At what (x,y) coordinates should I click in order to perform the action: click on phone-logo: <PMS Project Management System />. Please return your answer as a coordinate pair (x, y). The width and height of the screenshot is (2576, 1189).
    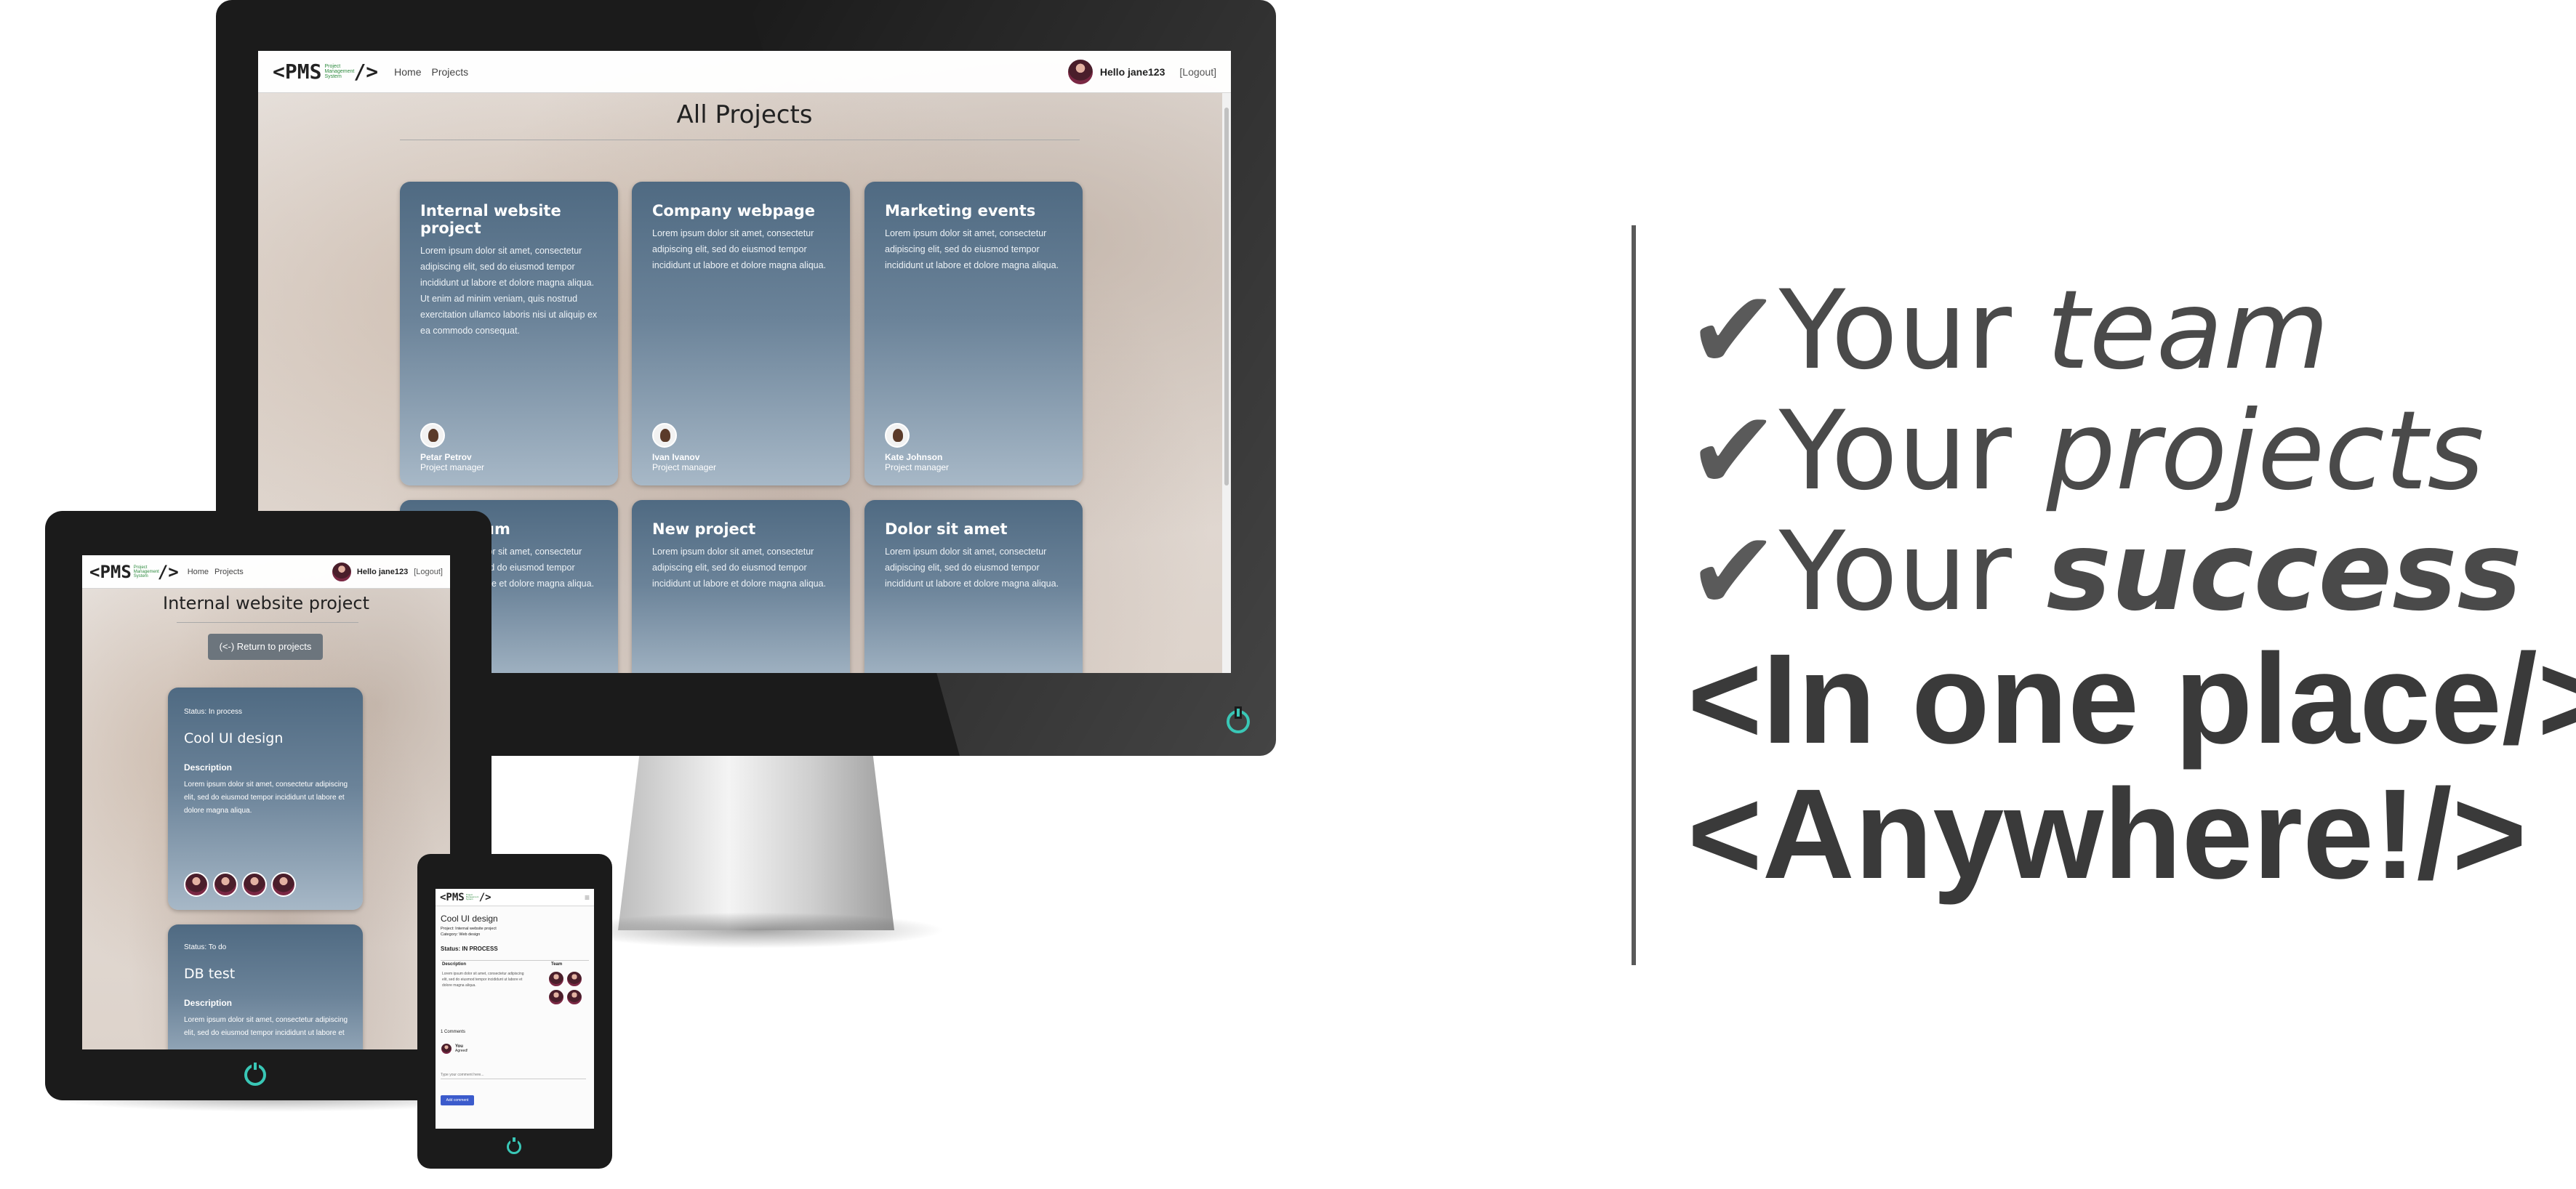
    Looking at the image, I should click on (465, 897).